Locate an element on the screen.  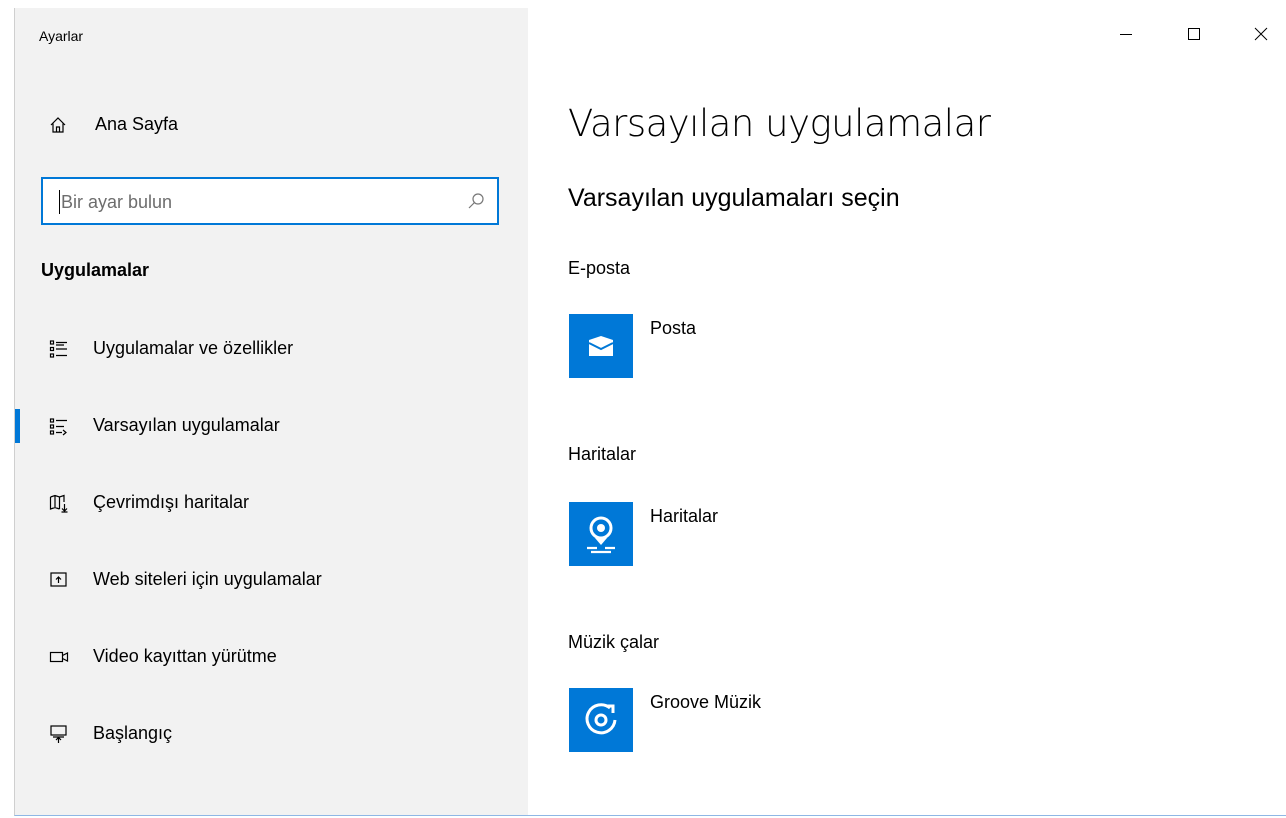
search-box is located at coordinates (270, 201).